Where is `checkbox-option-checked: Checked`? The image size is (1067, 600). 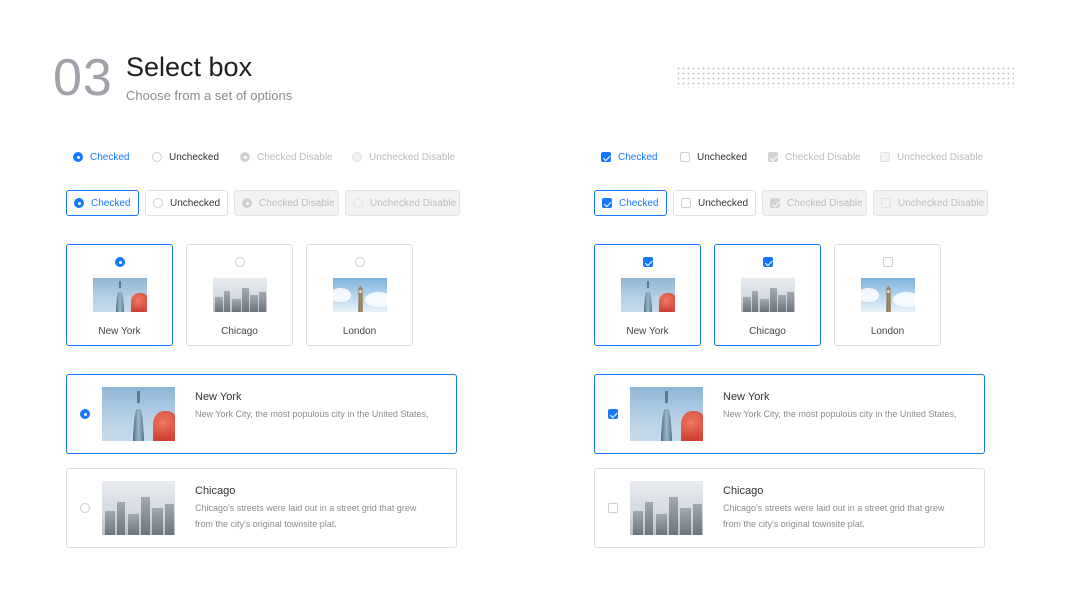
checkbox-option-checked: Checked is located at coordinates (629, 157).